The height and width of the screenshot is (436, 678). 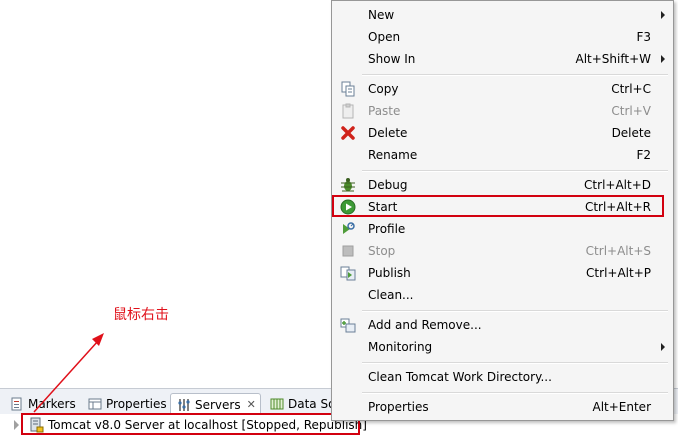 I want to click on menu-item-profile: Profile, so click(x=502, y=229).